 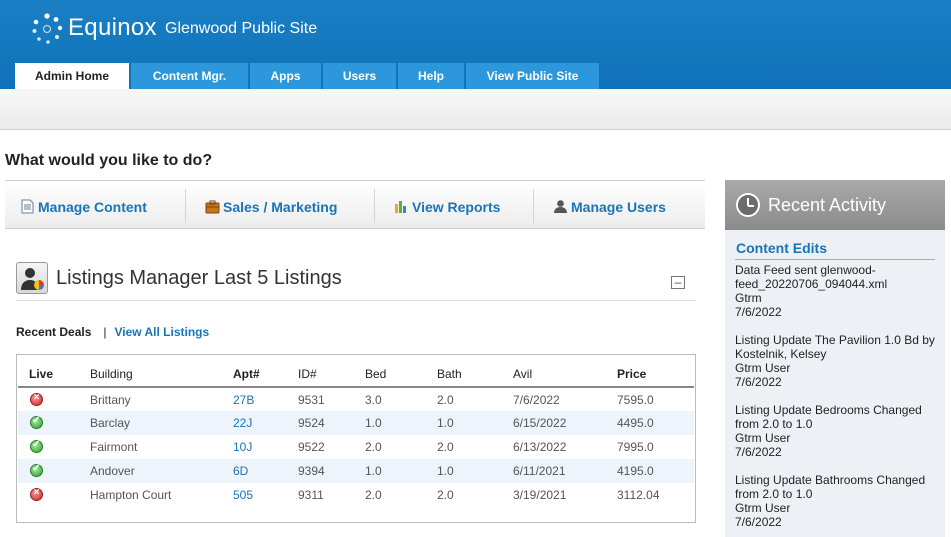 What do you see at coordinates (609, 204) in the screenshot?
I see `manage-users-button: Manage Users` at bounding box center [609, 204].